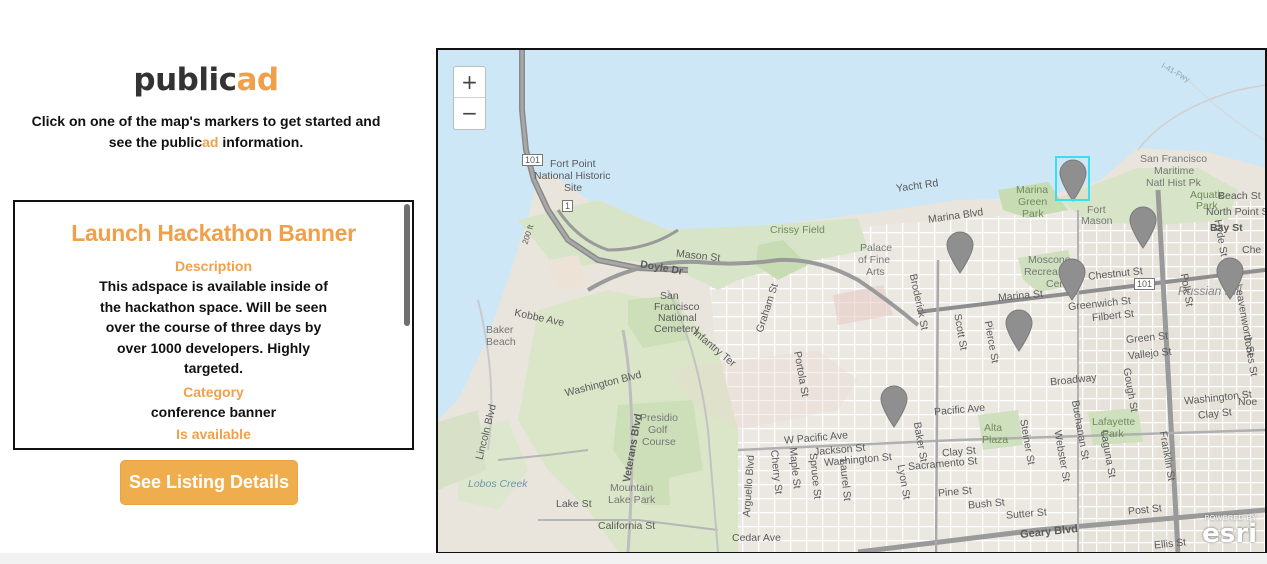 This screenshot has height=564, width=1267. What do you see at coordinates (1174, 171) in the screenshot?
I see `map-label: Maritime` at bounding box center [1174, 171].